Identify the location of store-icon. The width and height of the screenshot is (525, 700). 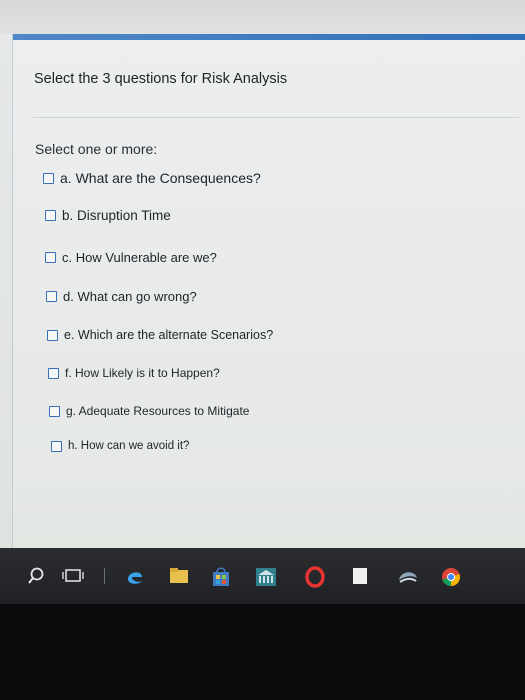
(221, 577).